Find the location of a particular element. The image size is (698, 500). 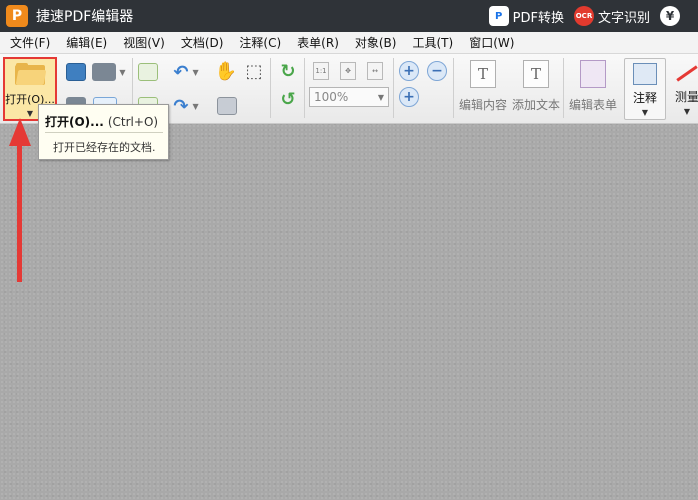

camera-icon is located at coordinates (227, 106).